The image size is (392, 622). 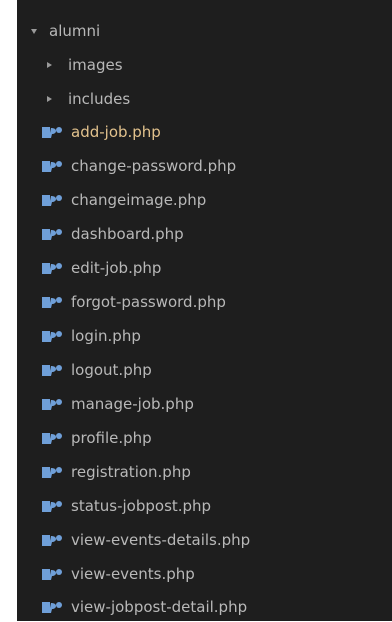 What do you see at coordinates (116, 132) in the screenshot?
I see `file-label: add-job.php` at bounding box center [116, 132].